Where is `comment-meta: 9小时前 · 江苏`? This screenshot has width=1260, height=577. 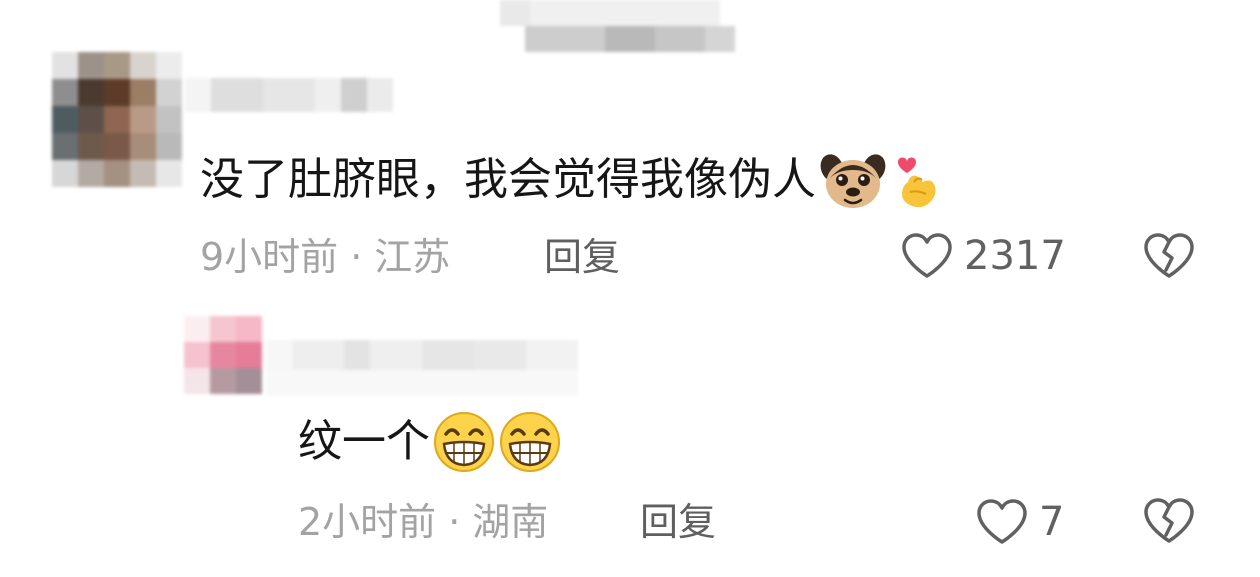 comment-meta: 9小时前 · 江苏 is located at coordinates (325, 257).